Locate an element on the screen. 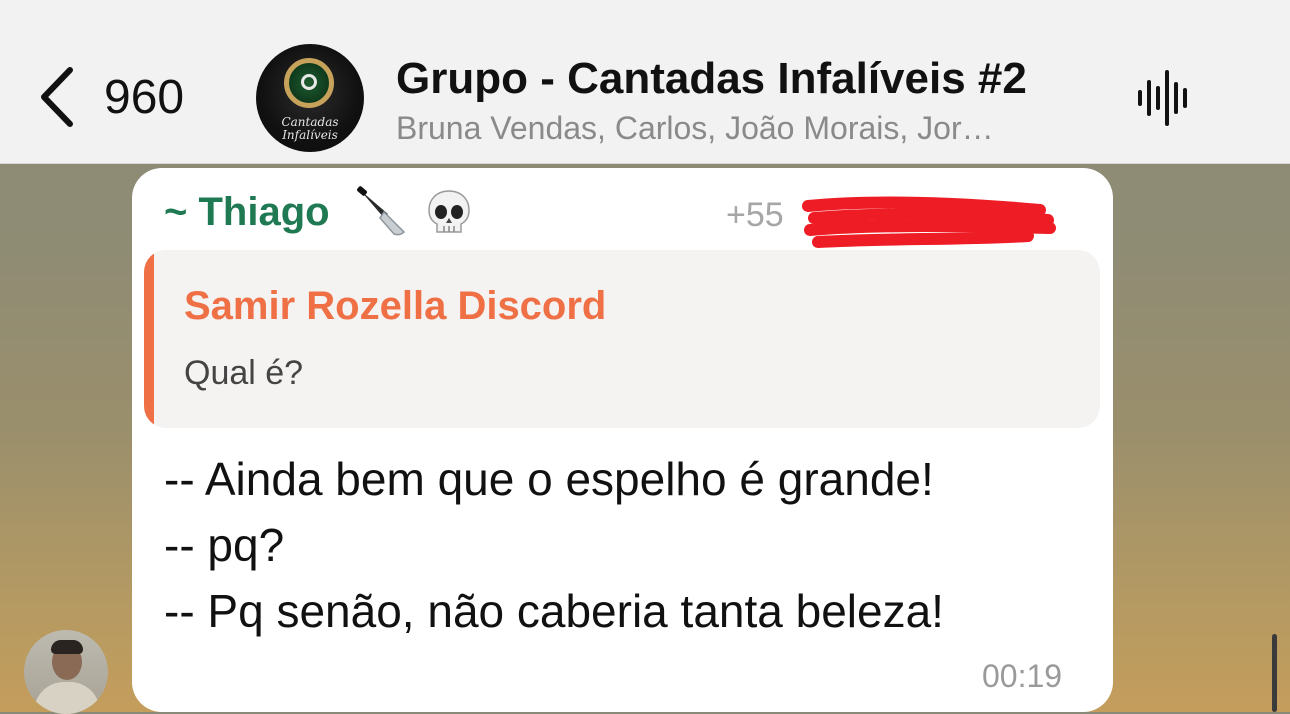  message-line: -- Ainda bem que o espelho é grande! is located at coordinates (549, 479).